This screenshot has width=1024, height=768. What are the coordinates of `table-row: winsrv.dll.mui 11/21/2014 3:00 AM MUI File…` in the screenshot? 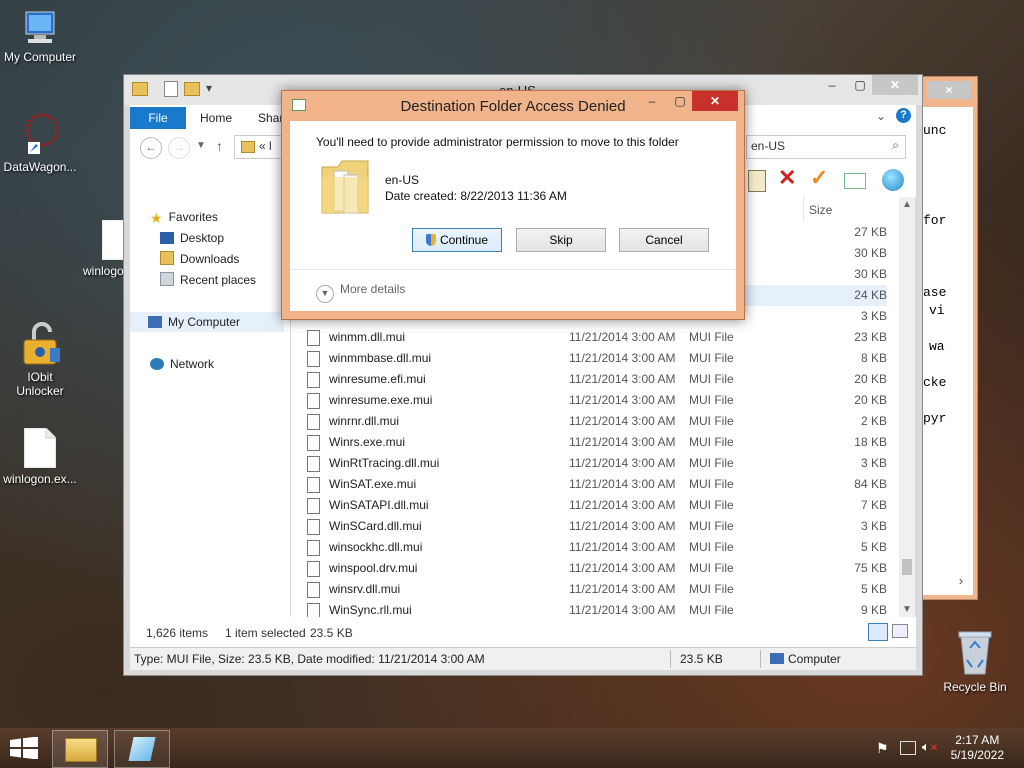 It's located at (597, 589).